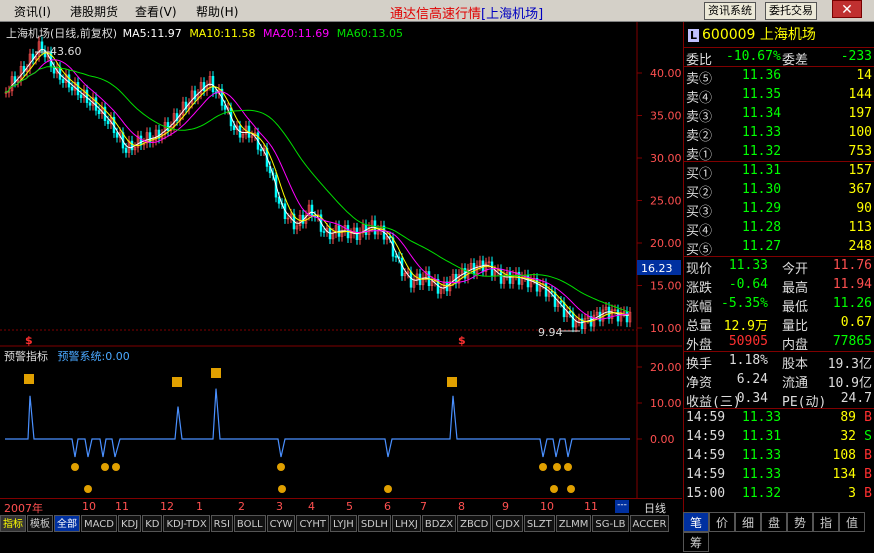  Describe the element at coordinates (730, 11) in the screenshot. I see `info-system-button: 资讯系统` at that location.